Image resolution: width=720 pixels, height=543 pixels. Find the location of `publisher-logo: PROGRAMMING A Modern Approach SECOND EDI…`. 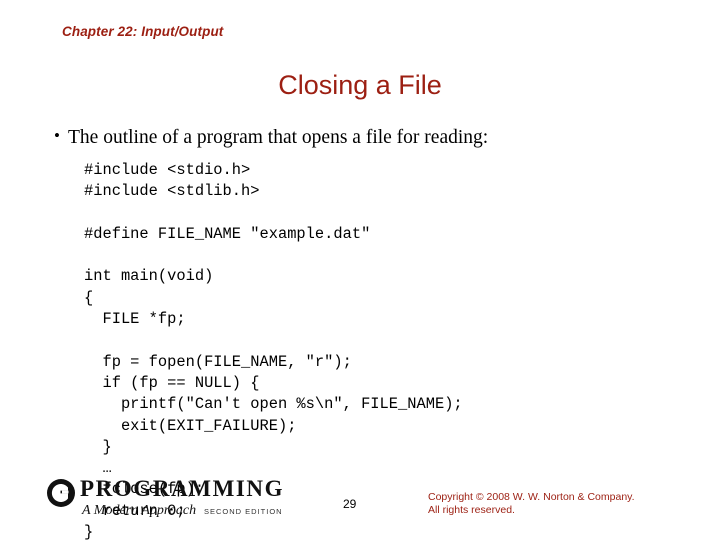

publisher-logo: PROGRAMMING A Modern Approach SECOND EDI… is located at coordinates (166, 499).